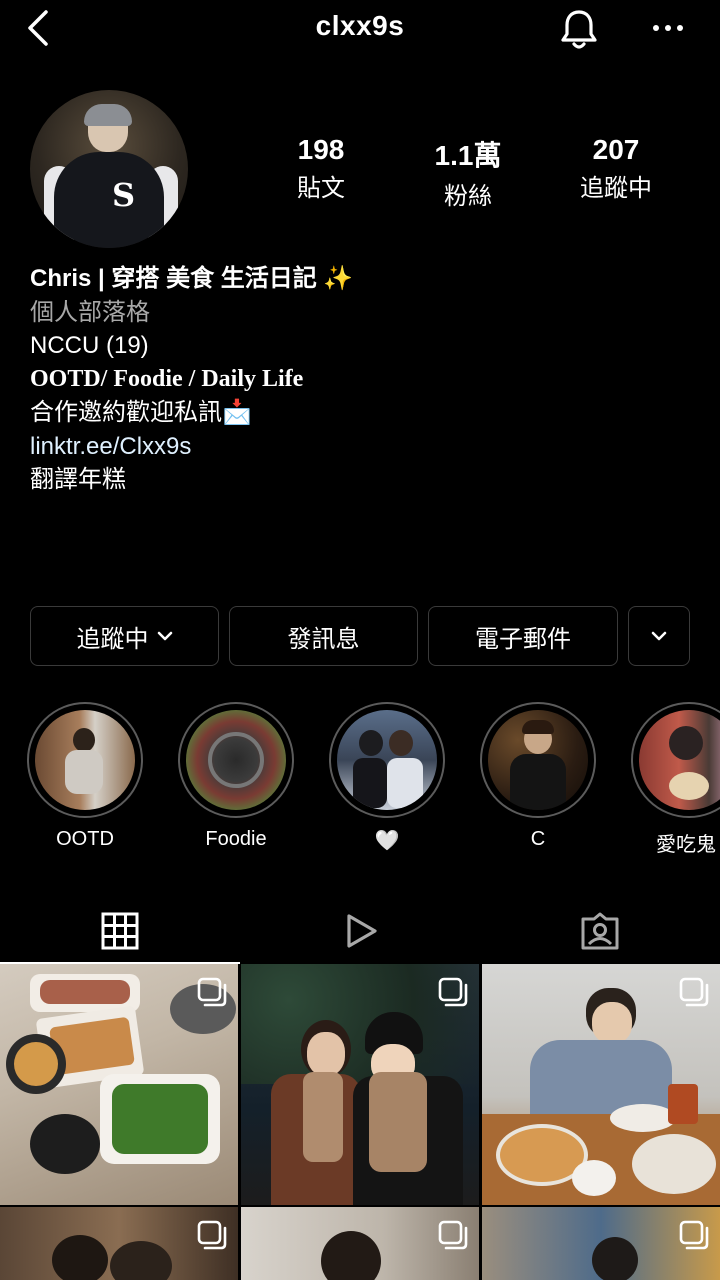  I want to click on category-label: 個人部落格, so click(90, 312).